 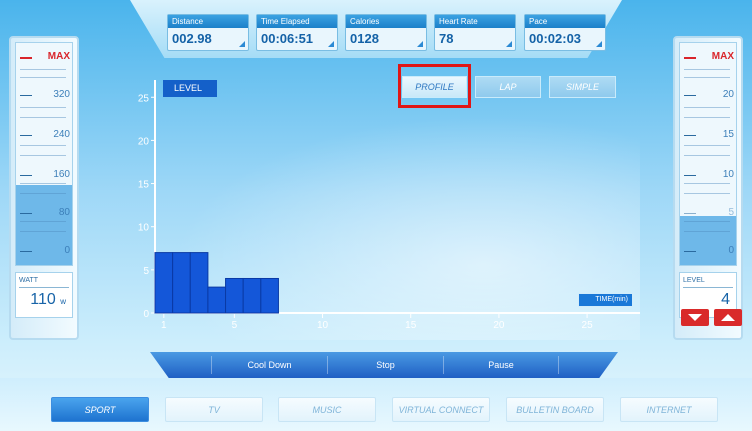 What do you see at coordinates (434, 86) in the screenshot?
I see `profile-highlight-box` at bounding box center [434, 86].